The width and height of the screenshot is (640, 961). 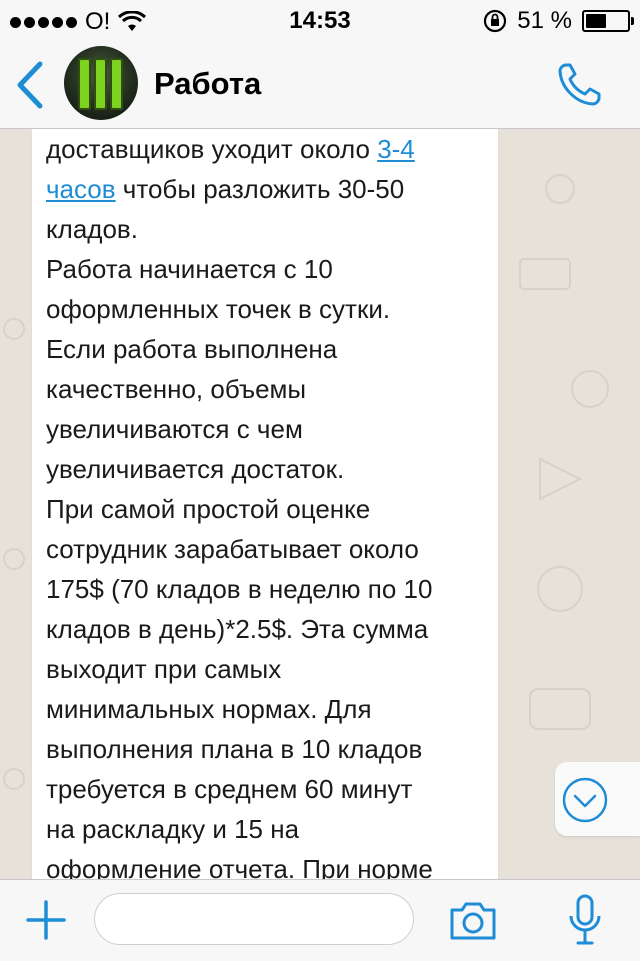 I want to click on avatar, so click(x=101, y=83).